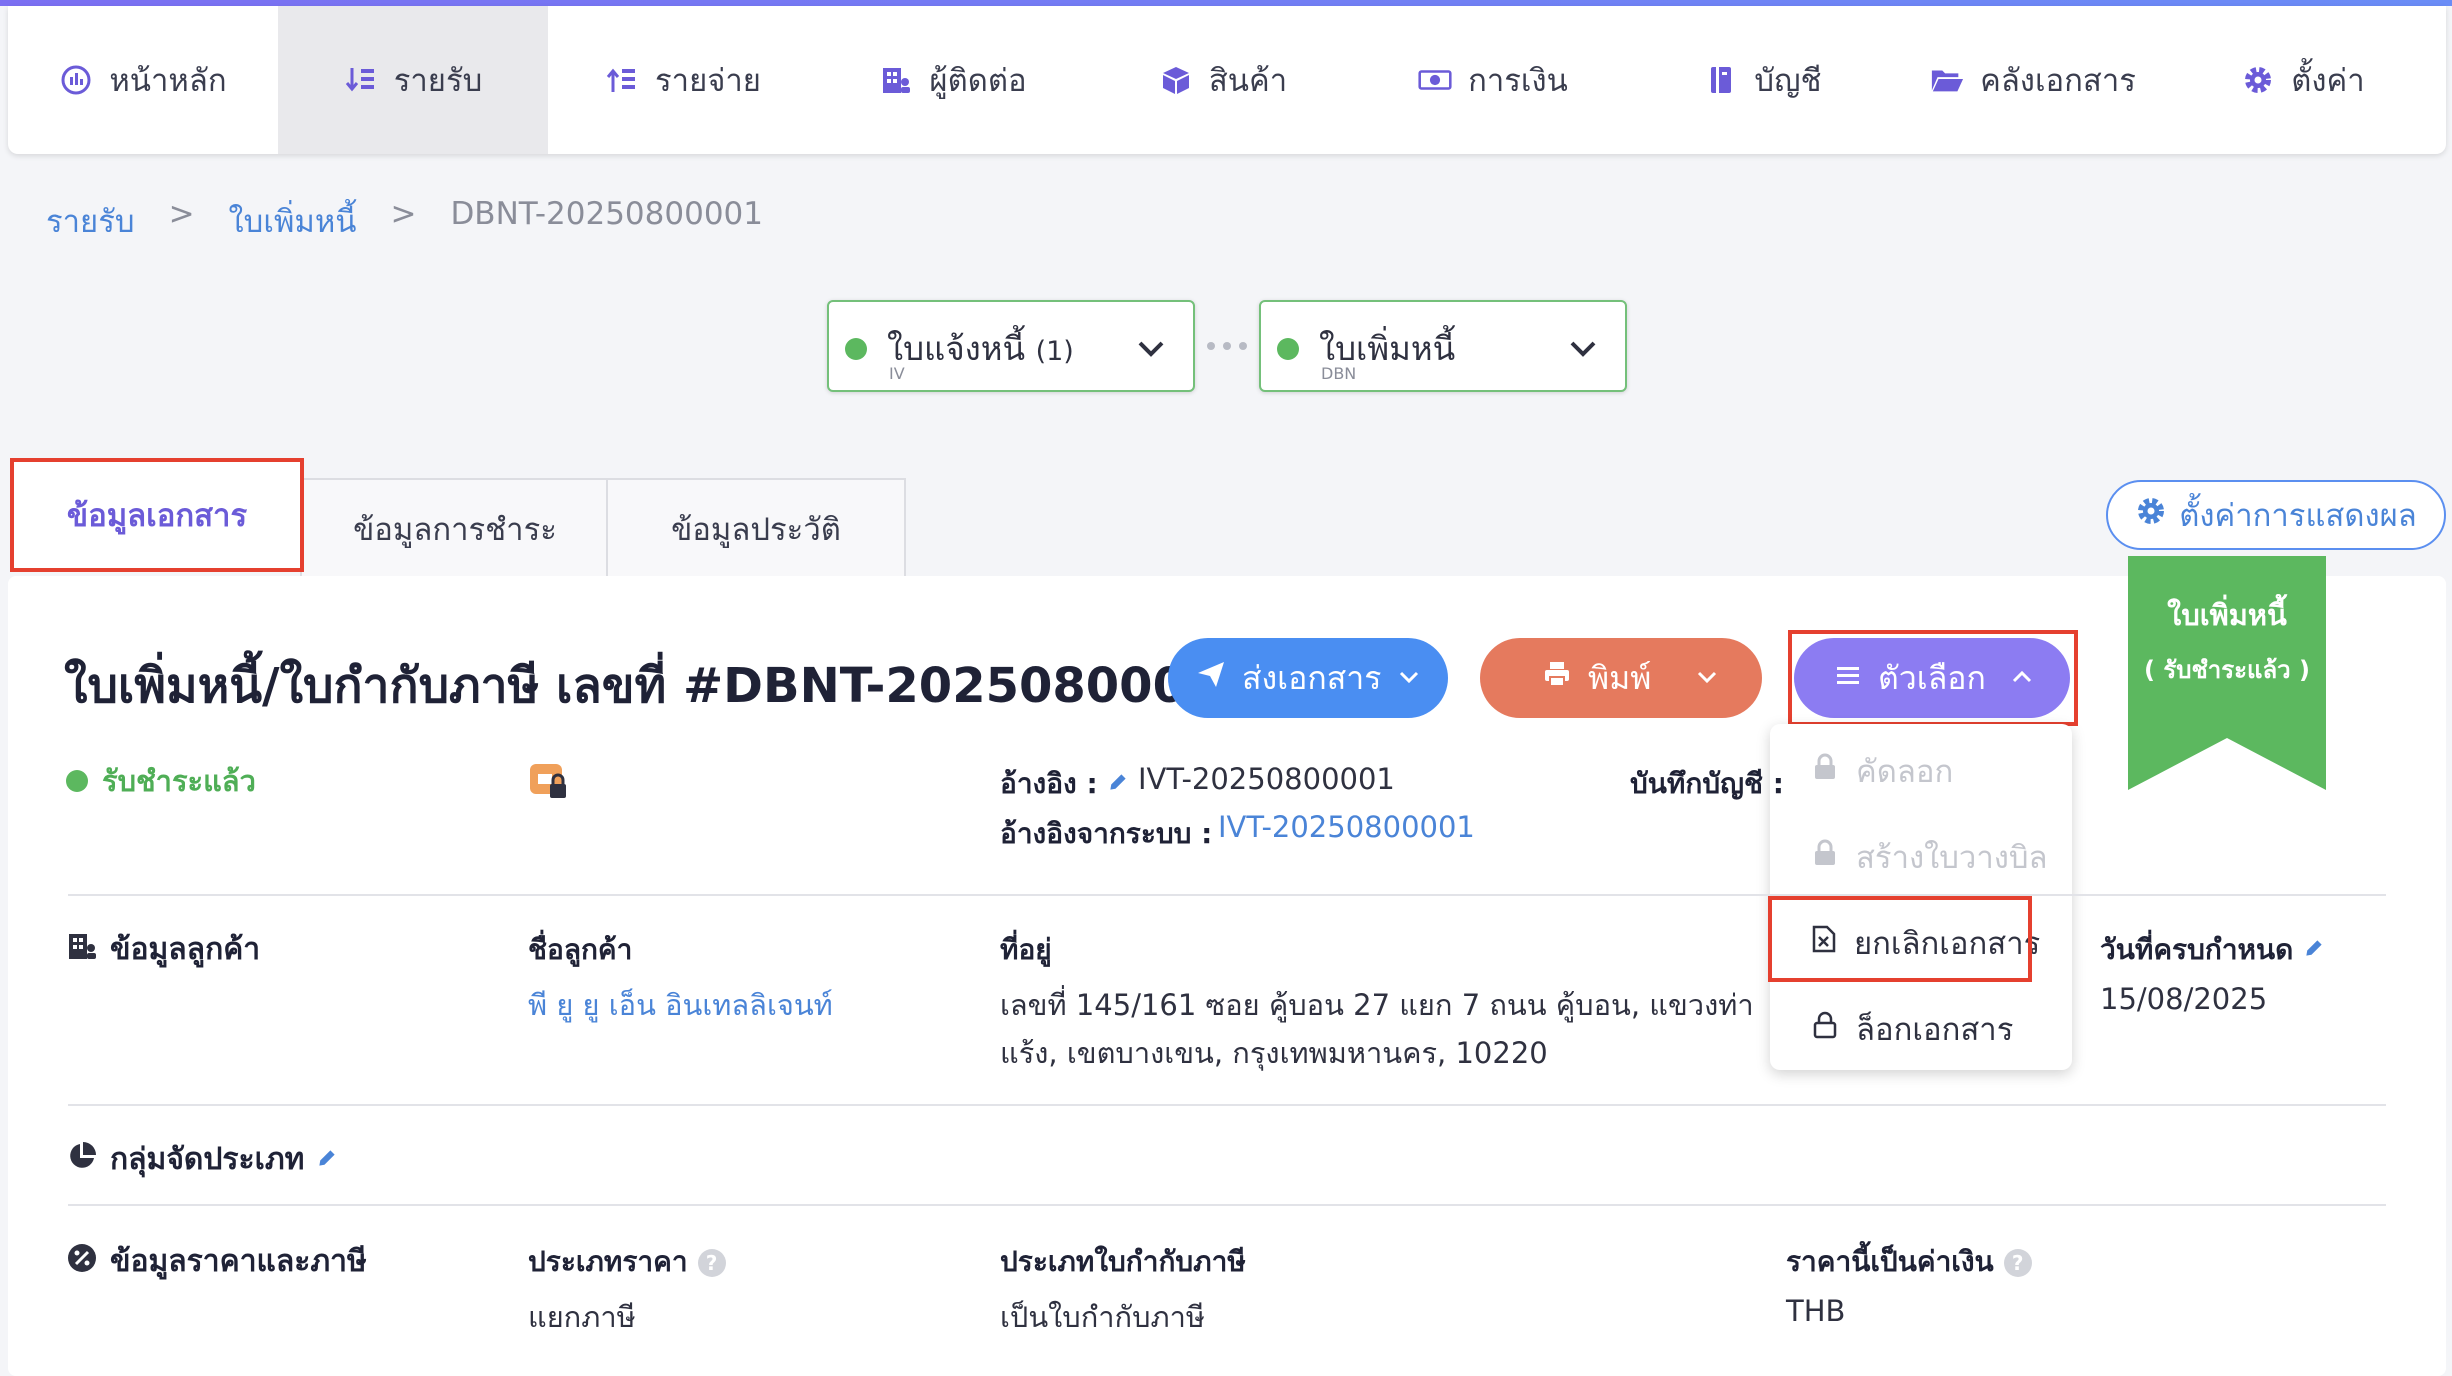  What do you see at coordinates (980, 348) in the screenshot?
I see `flow-step-title: ใบแจ้งหนี้ (1)` at bounding box center [980, 348].